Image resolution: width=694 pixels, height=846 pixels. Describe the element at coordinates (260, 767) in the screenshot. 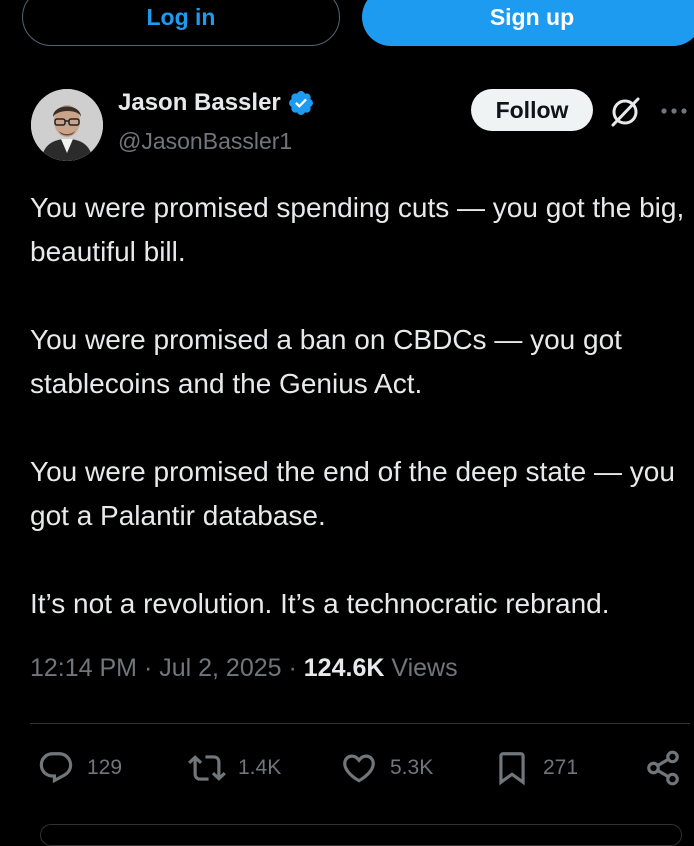

I see `repost-count: 1.4K` at that location.